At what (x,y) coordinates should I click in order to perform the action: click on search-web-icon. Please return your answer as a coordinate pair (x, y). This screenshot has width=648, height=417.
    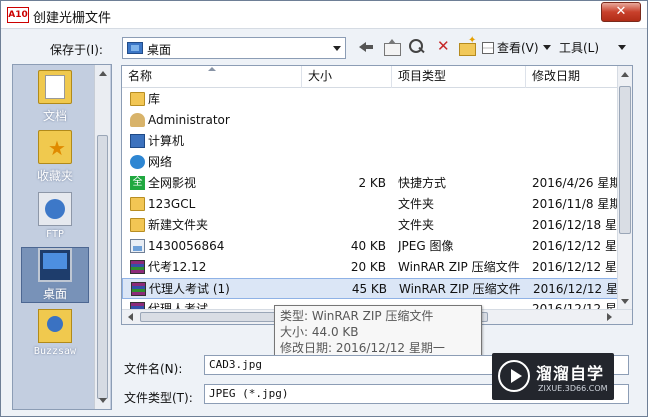
    Looking at the image, I should click on (417, 47).